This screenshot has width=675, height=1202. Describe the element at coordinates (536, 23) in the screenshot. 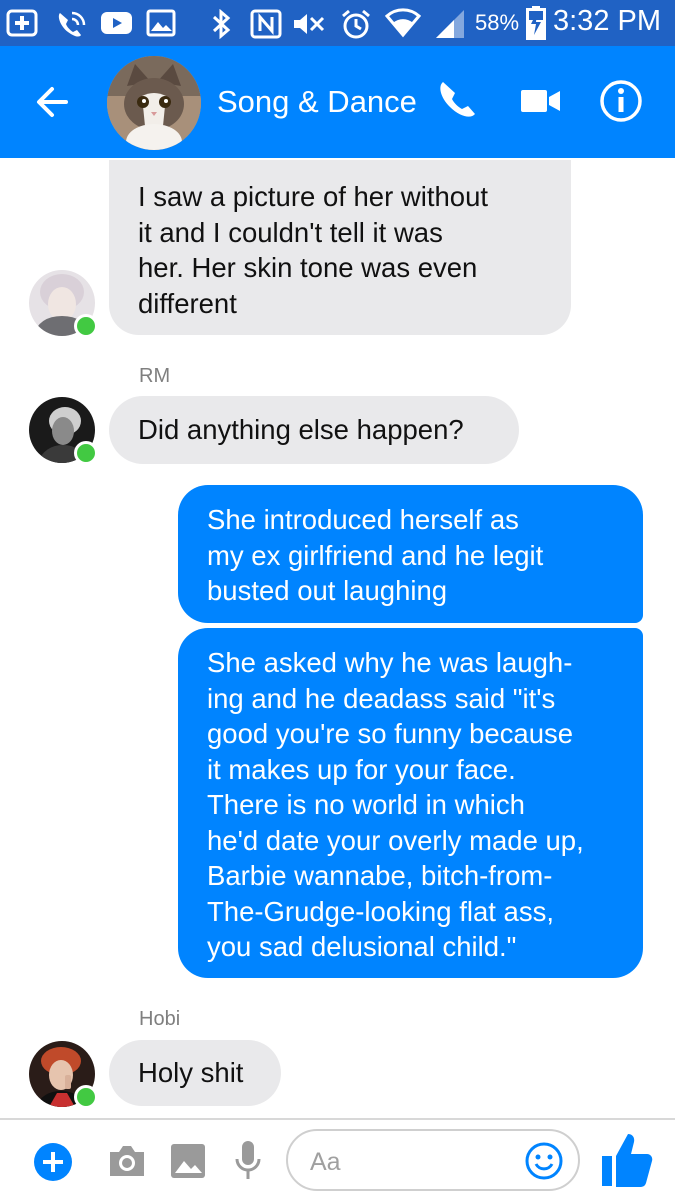

I see `battery-charging-icon` at that location.